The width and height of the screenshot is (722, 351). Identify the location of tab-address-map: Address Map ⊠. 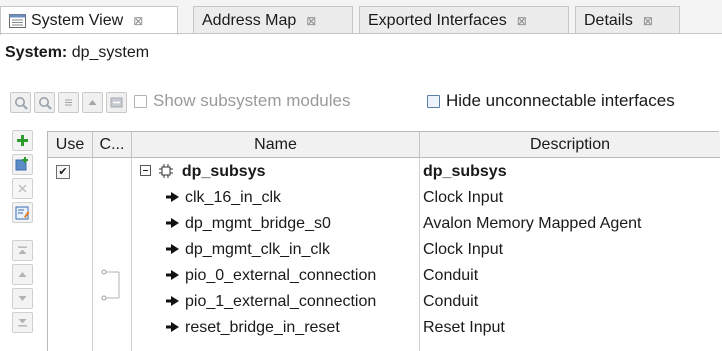
(273, 20).